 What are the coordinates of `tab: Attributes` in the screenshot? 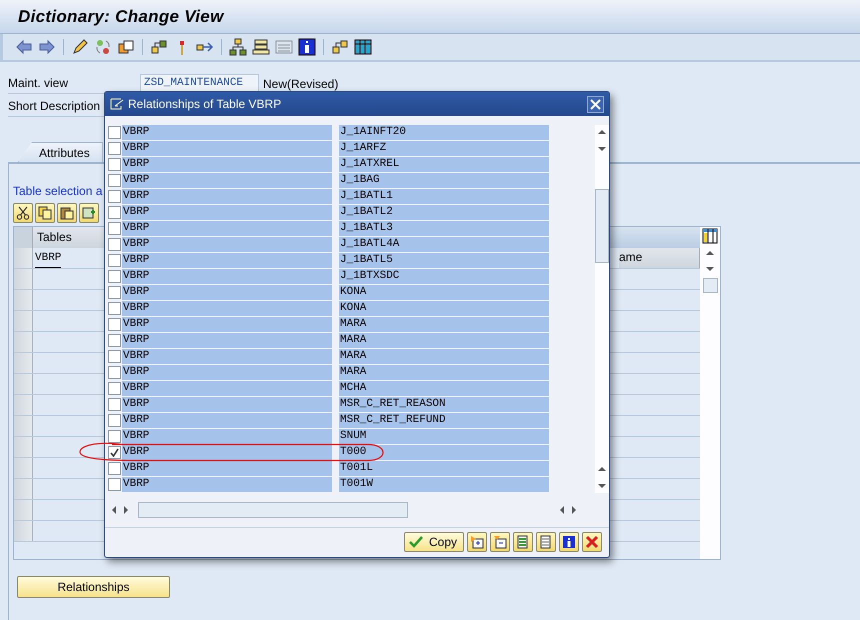 It's located at (60, 152).